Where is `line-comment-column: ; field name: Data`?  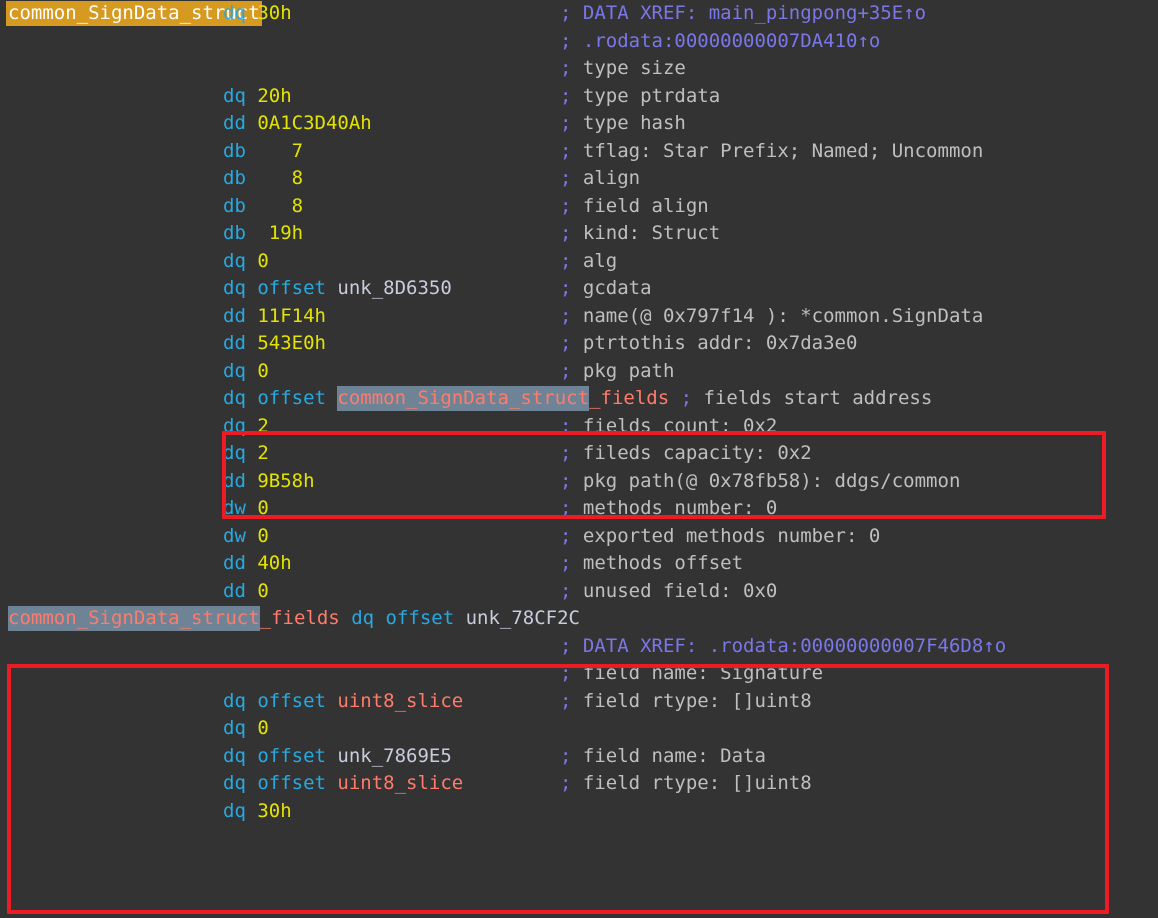
line-comment-column: ; field name: Data is located at coordinates (663, 757).